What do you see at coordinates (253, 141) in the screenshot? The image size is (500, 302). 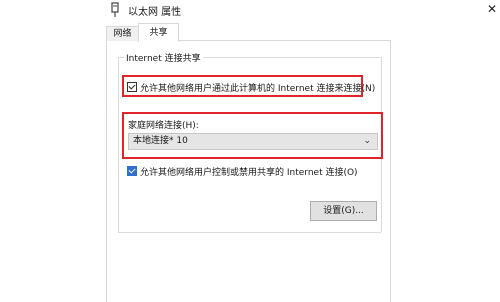 I see `home-network-select: 本地连接* 10 ⌄` at bounding box center [253, 141].